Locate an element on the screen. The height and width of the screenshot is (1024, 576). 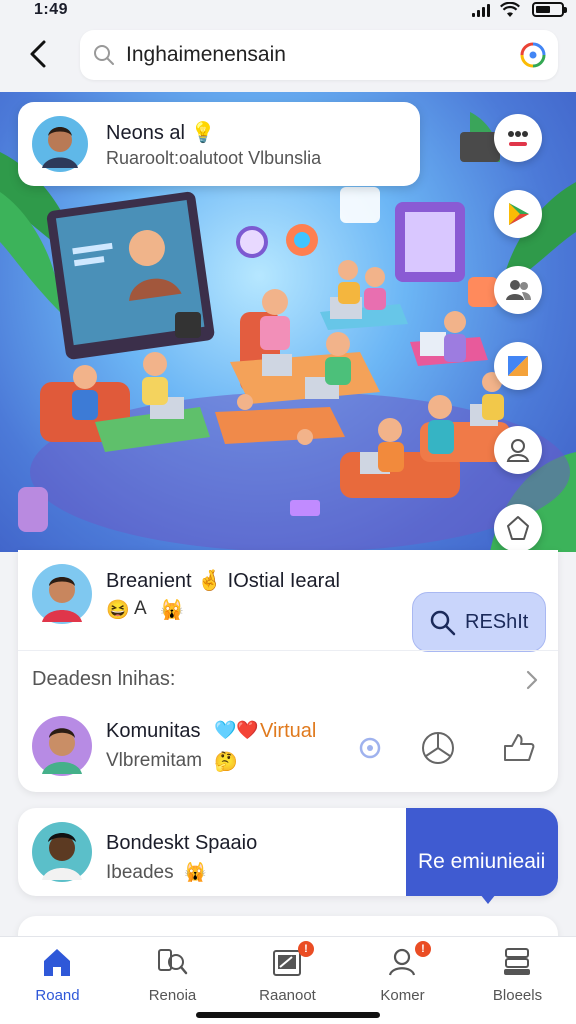
button-pointer is located at coordinates (488, 899).